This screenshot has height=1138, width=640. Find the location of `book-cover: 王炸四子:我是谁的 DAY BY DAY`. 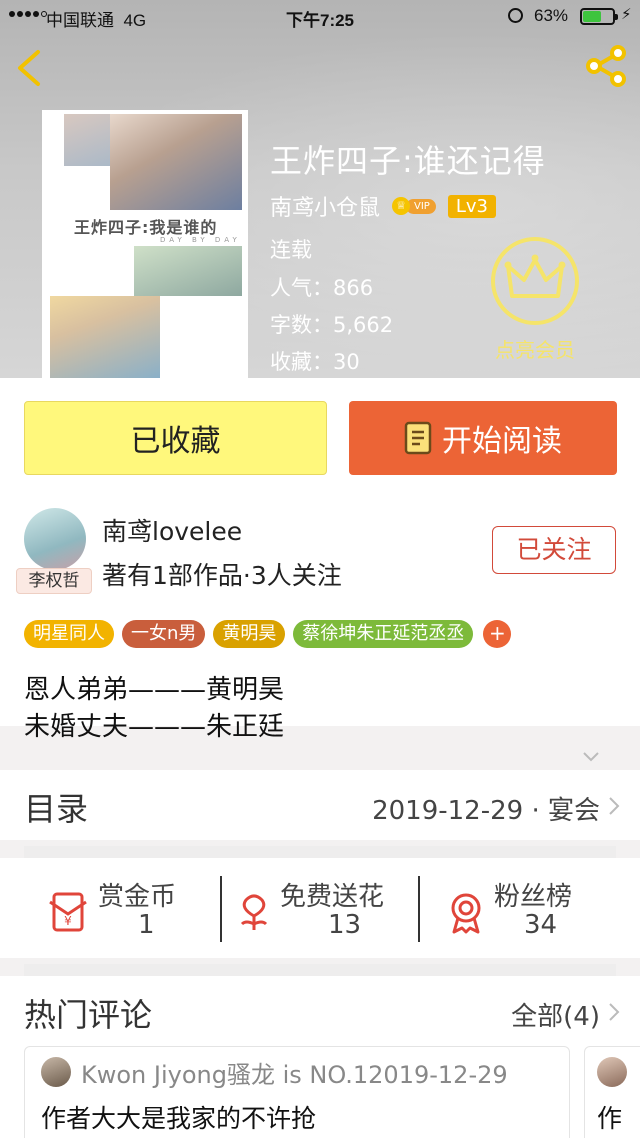

book-cover: 王炸四子:我是谁的 DAY BY DAY is located at coordinates (145, 244).